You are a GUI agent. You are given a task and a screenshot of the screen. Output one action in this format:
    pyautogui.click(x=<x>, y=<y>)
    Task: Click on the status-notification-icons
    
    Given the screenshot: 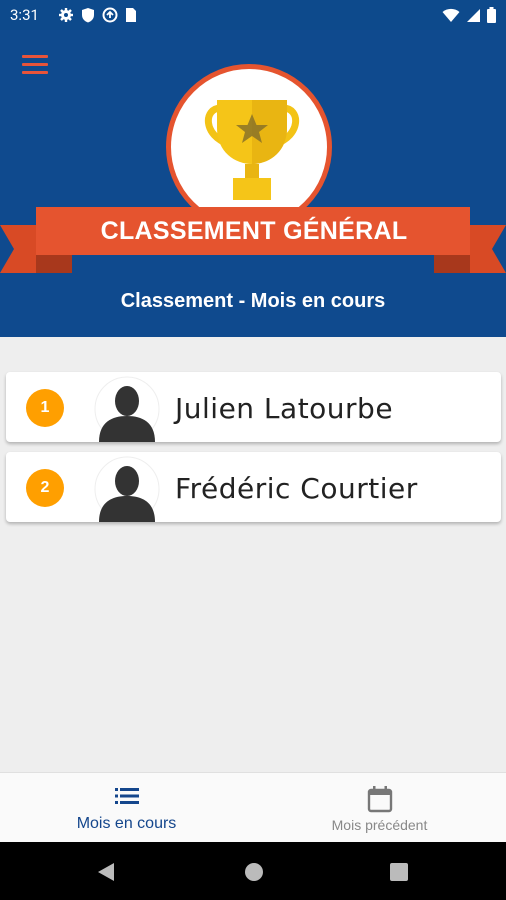 What is the action you would take?
    pyautogui.click(x=97, y=15)
    